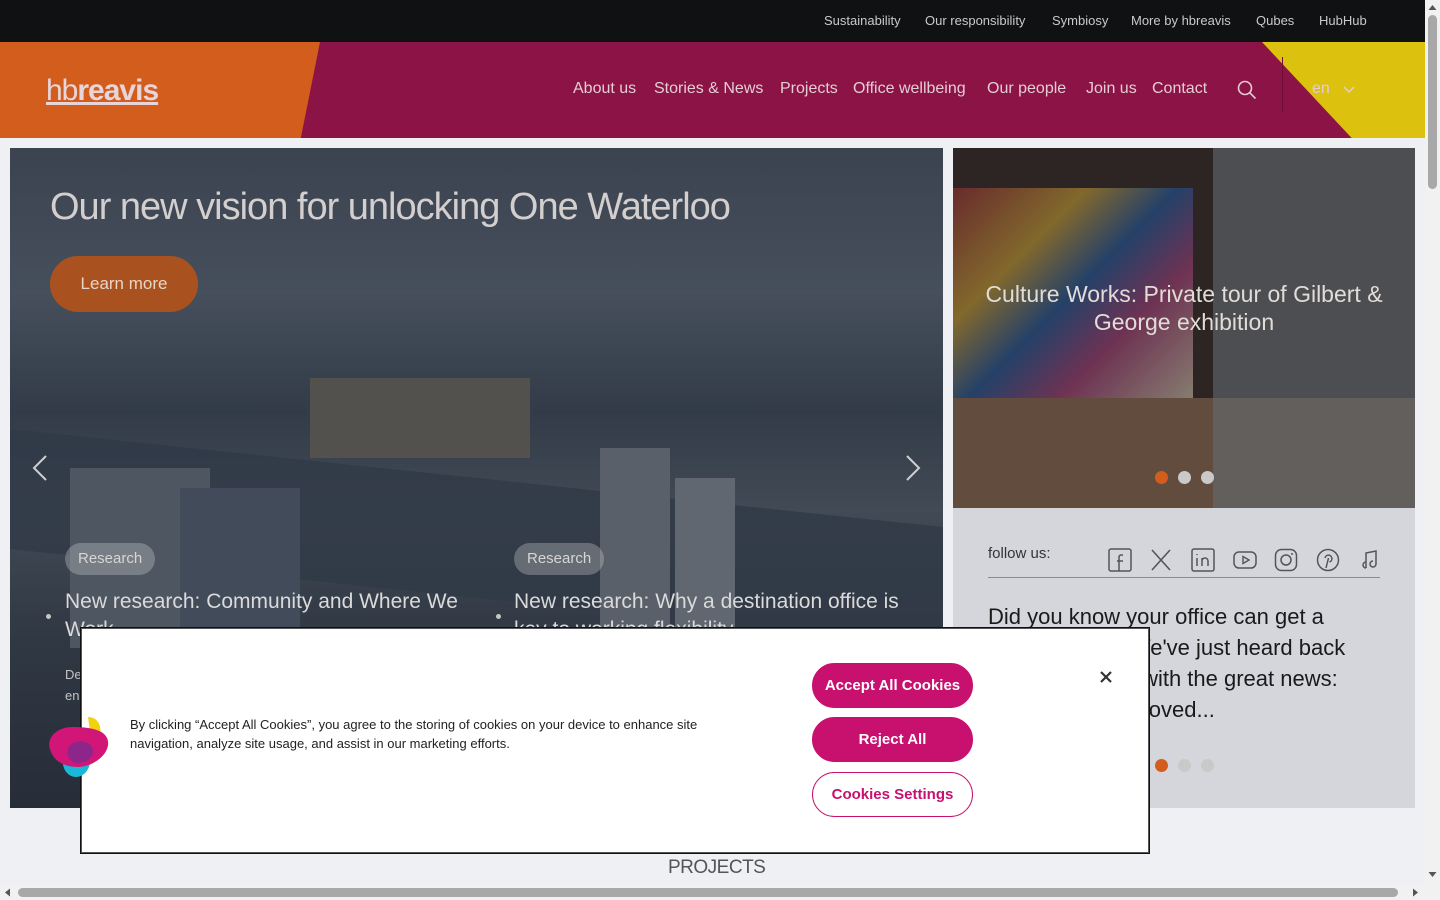  Describe the element at coordinates (1328, 560) in the screenshot. I see `pinterest-icon` at that location.